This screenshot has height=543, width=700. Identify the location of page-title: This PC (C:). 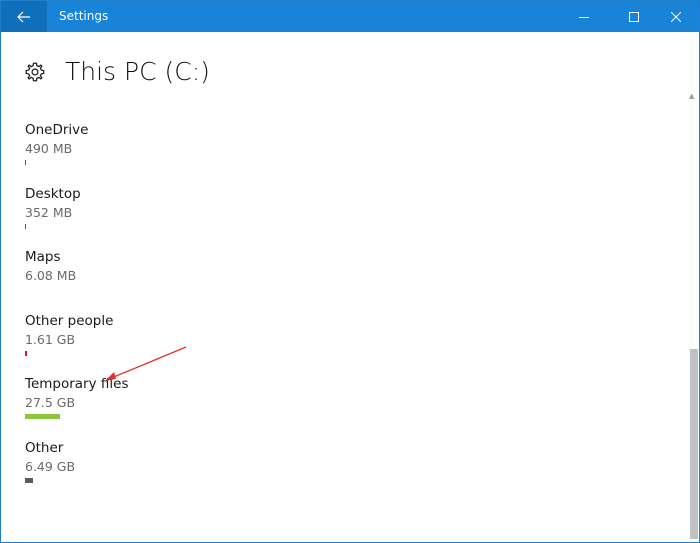
(137, 71).